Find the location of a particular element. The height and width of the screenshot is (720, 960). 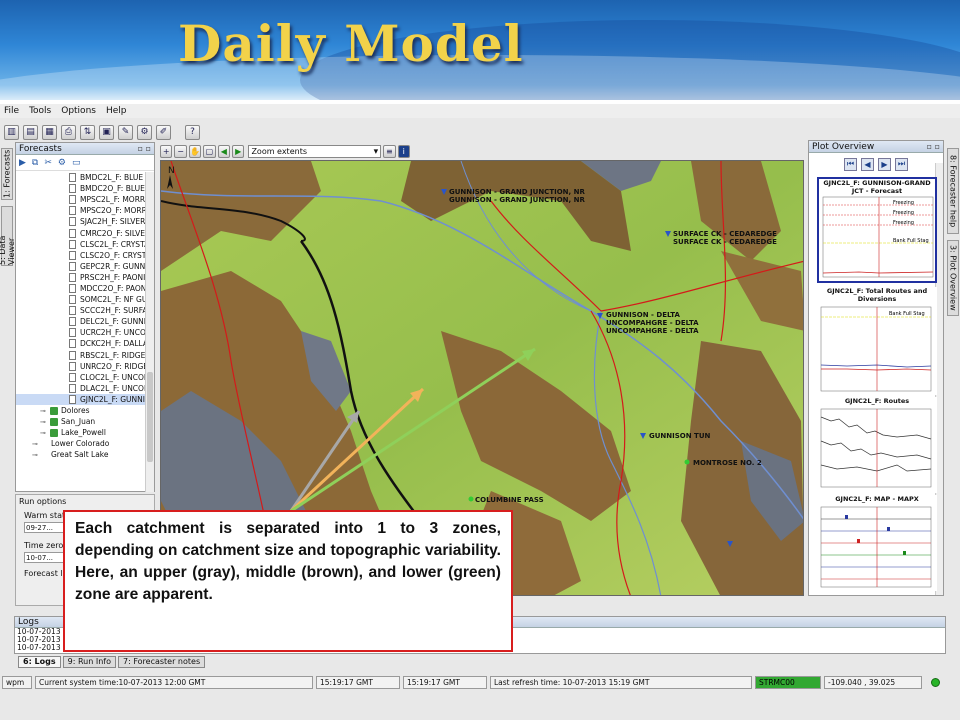

grid-icon: ▦ is located at coordinates (49, 132).